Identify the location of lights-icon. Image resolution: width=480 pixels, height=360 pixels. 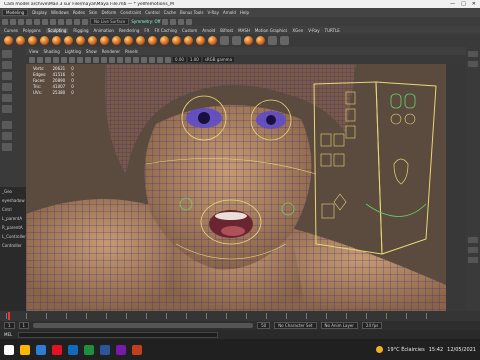
(120, 59).